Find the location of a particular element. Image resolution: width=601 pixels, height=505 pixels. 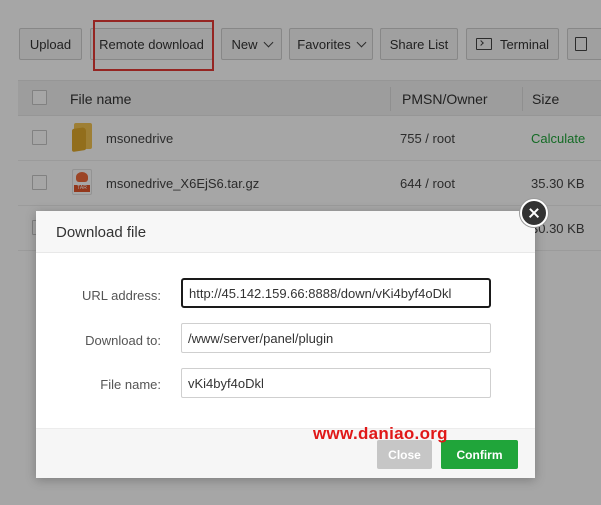

file-name-label: File name: is located at coordinates (130, 384).